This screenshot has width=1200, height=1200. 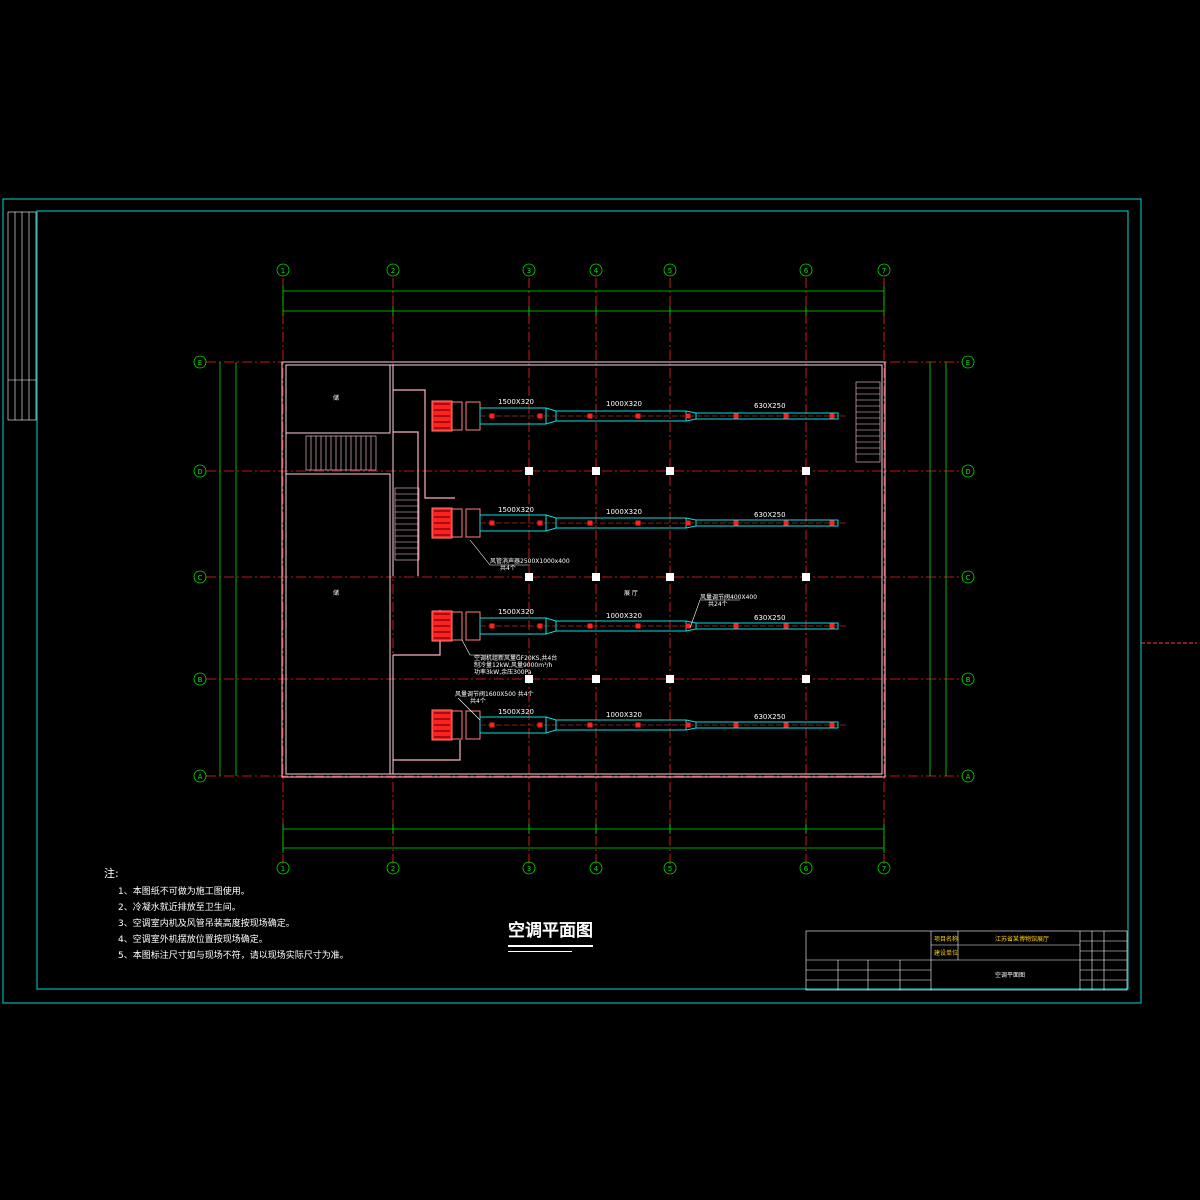 What do you see at coordinates (1010, 975) in the screenshot?
I see `tb-sheet-name: 空调平面图` at bounding box center [1010, 975].